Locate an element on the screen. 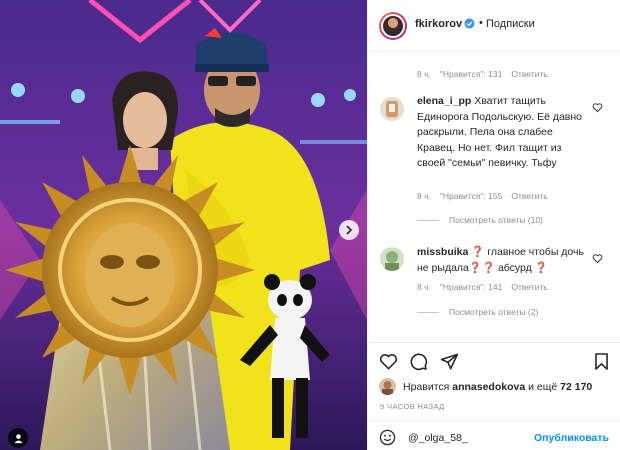 The image size is (620, 450). comment-input-row: @_olga_58_ Опубликовать is located at coordinates (494, 435).